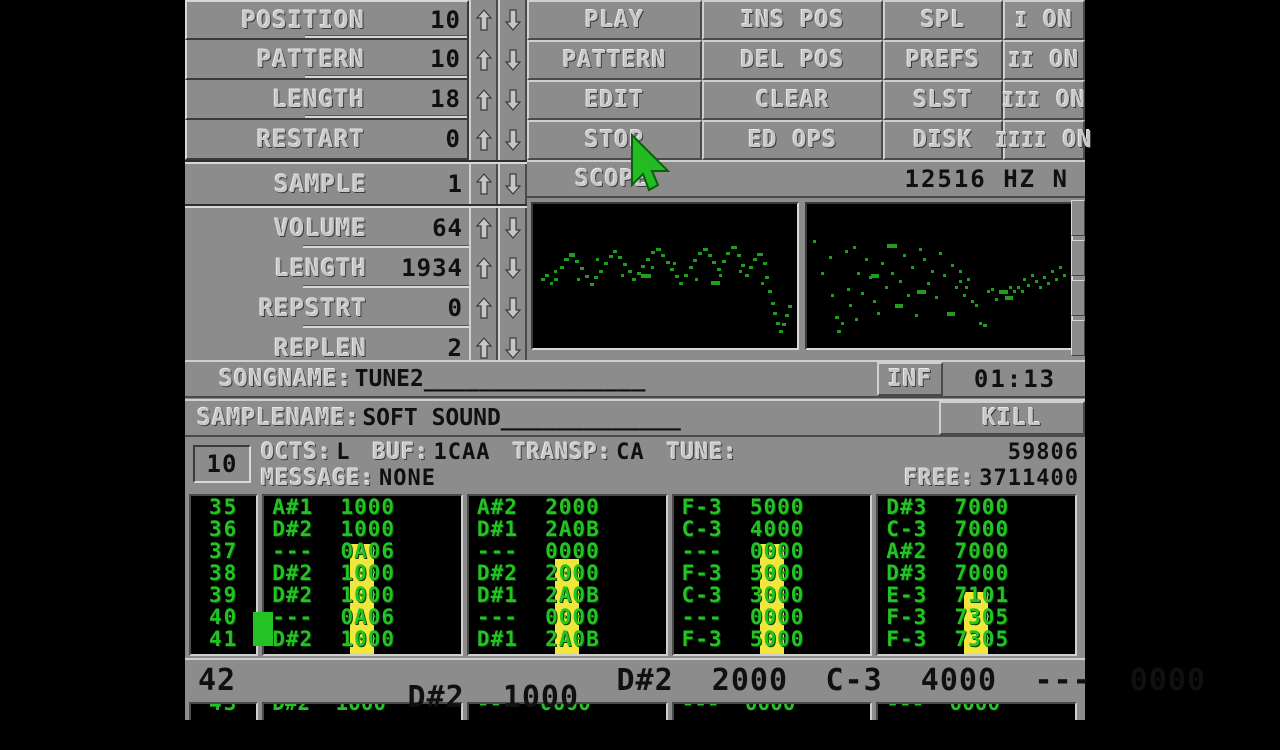 Image resolution: width=1280 pixels, height=750 pixels. Describe the element at coordinates (356, 268) in the screenshot. I see `param-row-sample-length: LENGTH 1934` at that location.